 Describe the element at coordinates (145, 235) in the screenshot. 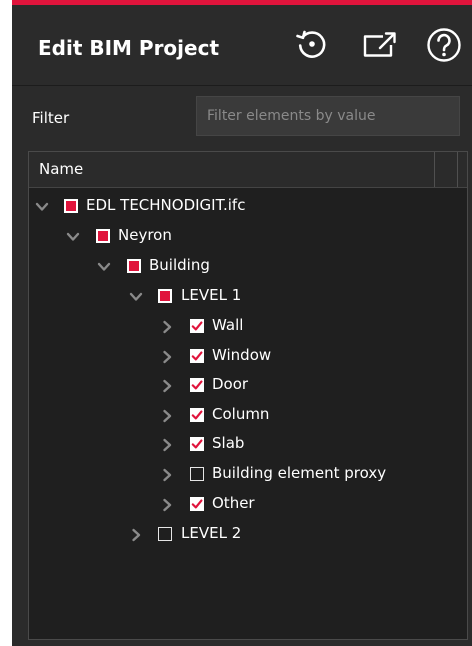

I see `tree-node-label: Neyron` at that location.